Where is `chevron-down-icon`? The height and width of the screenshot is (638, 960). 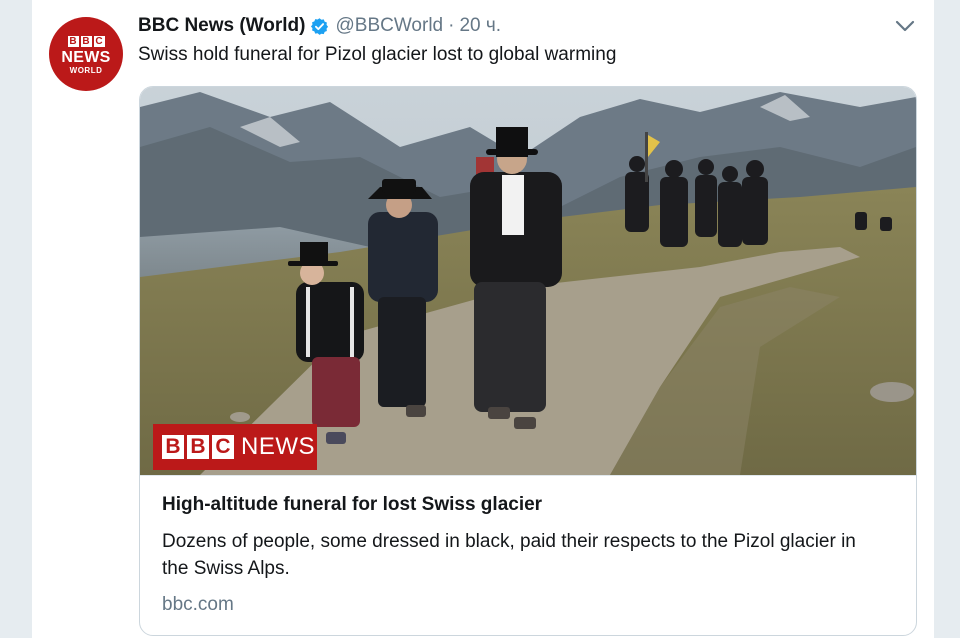 chevron-down-icon is located at coordinates (905, 26).